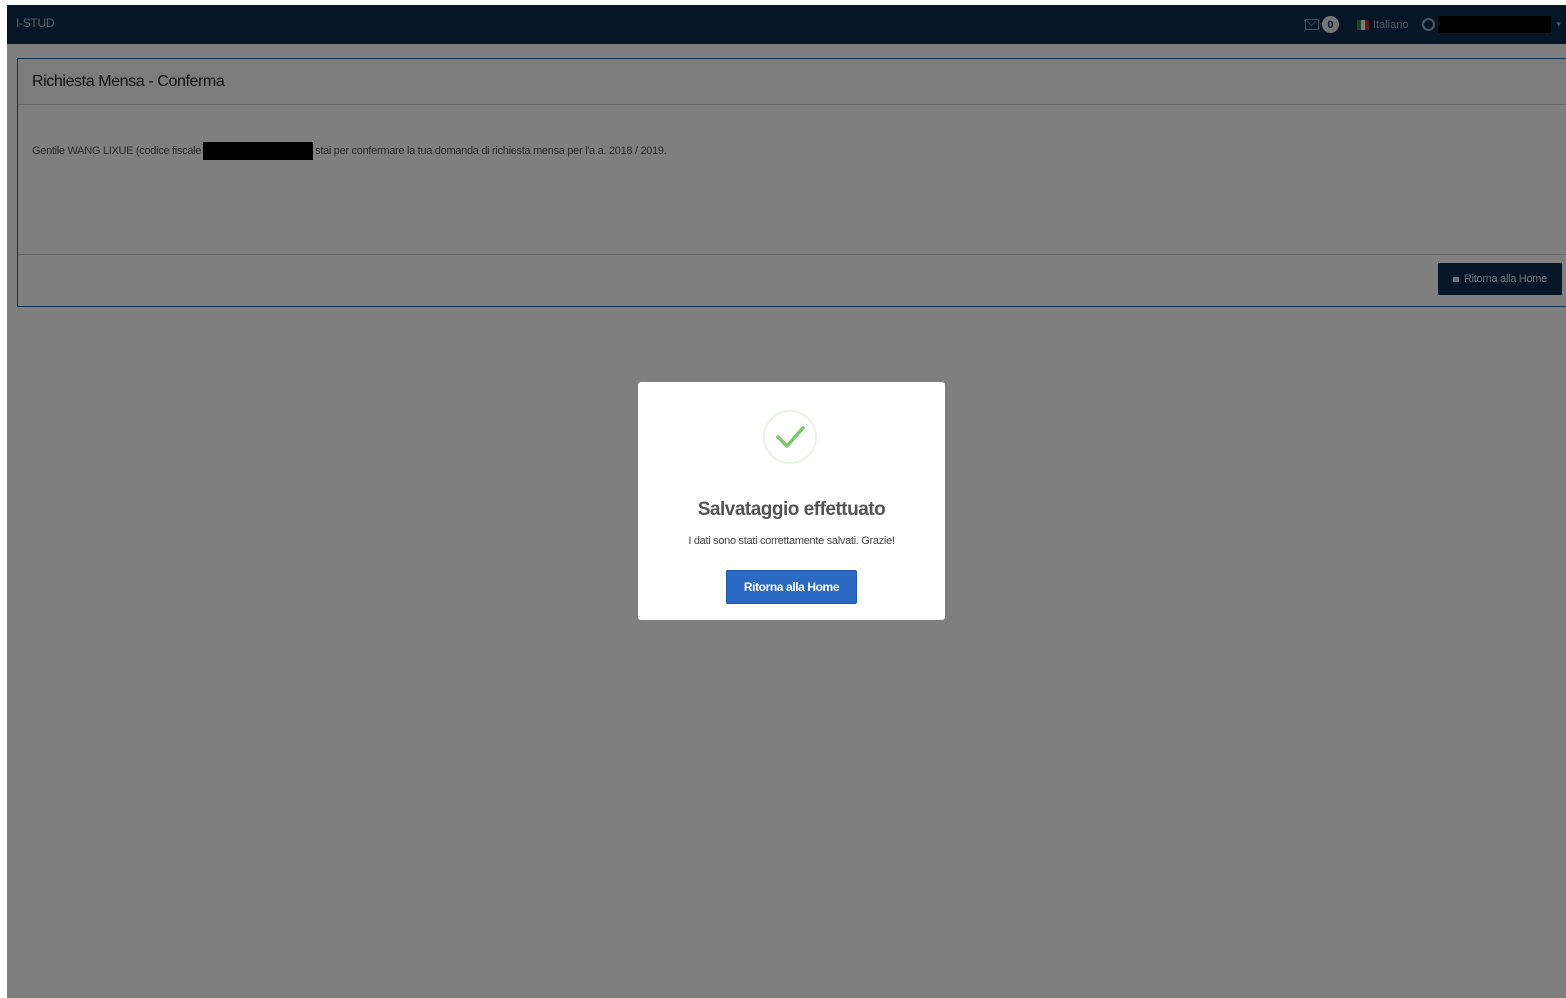 This screenshot has height=998, width=1566. I want to click on success-icon-ring, so click(790, 437).